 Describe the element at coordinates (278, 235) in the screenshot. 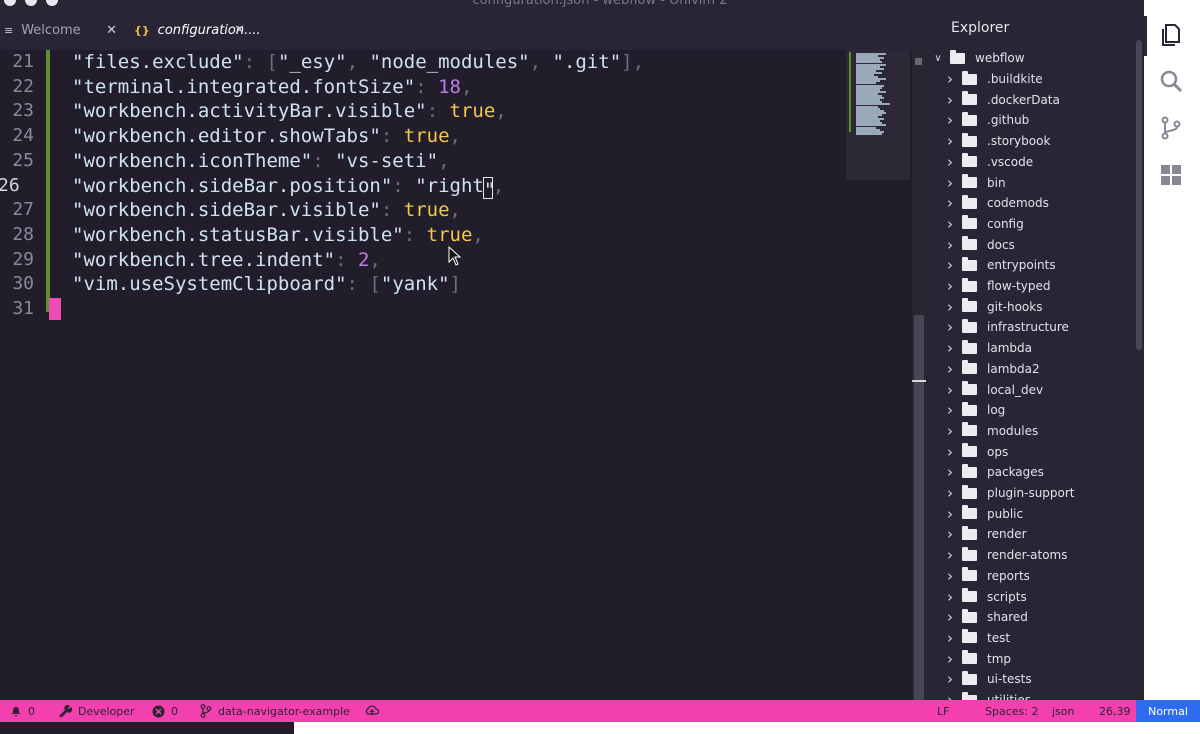

I see `code-line: "workbench.statusBar.visible": true,` at that location.